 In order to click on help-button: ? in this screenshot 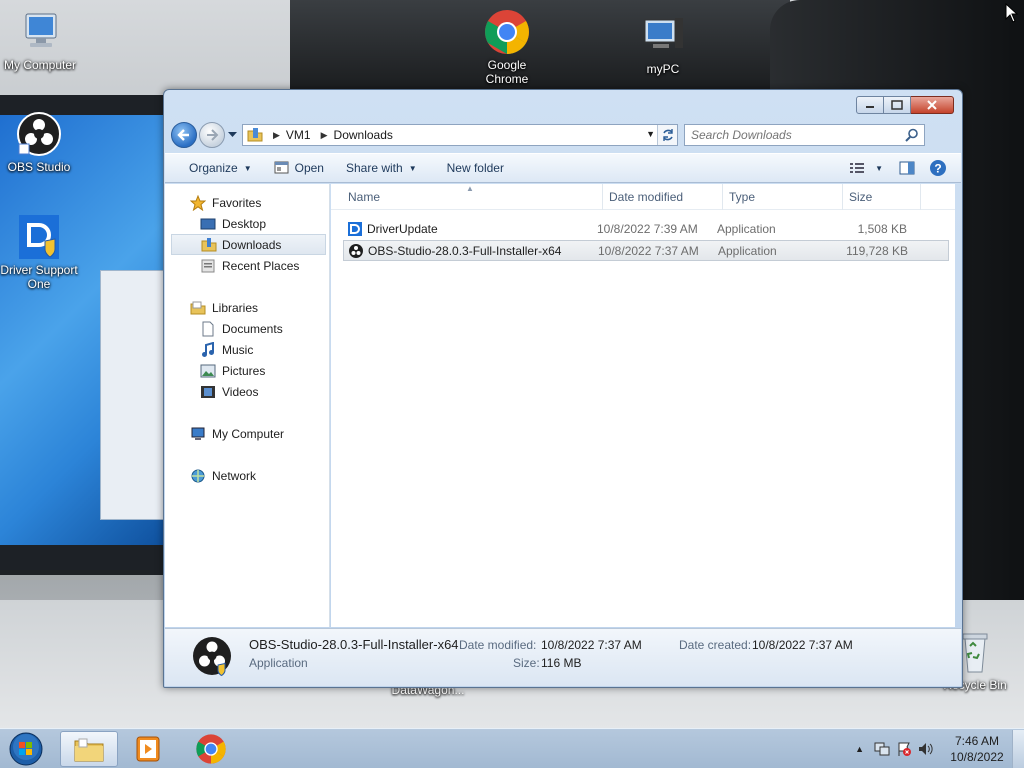, I will do `click(938, 168)`.